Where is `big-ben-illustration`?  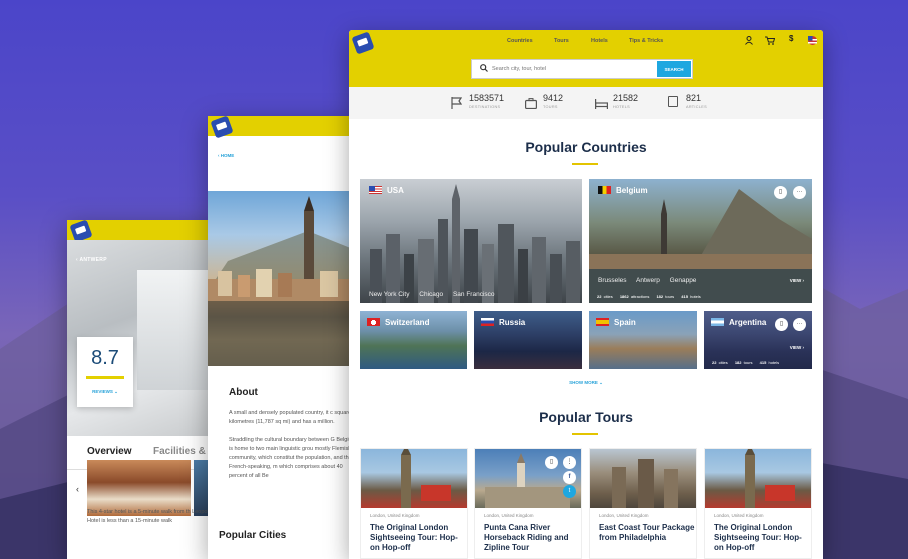 big-ben-illustration is located at coordinates (770, 476).